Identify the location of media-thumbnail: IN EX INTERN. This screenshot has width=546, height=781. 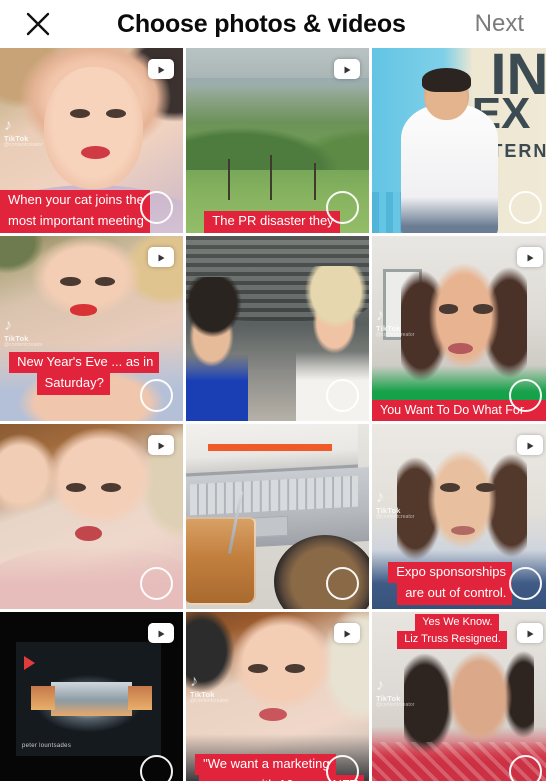
(459, 140).